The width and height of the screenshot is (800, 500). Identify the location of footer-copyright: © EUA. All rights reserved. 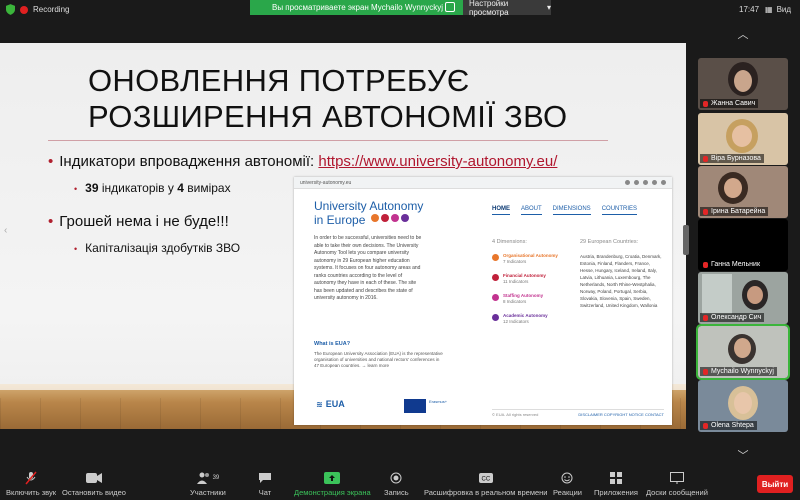
(515, 414).